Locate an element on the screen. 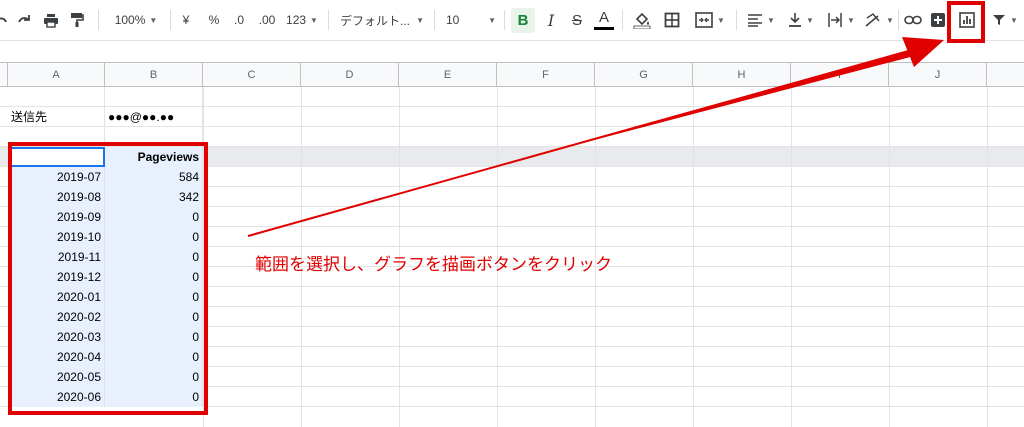 The height and width of the screenshot is (427, 1024). pageviews-header: Pageviews is located at coordinates (154, 157).